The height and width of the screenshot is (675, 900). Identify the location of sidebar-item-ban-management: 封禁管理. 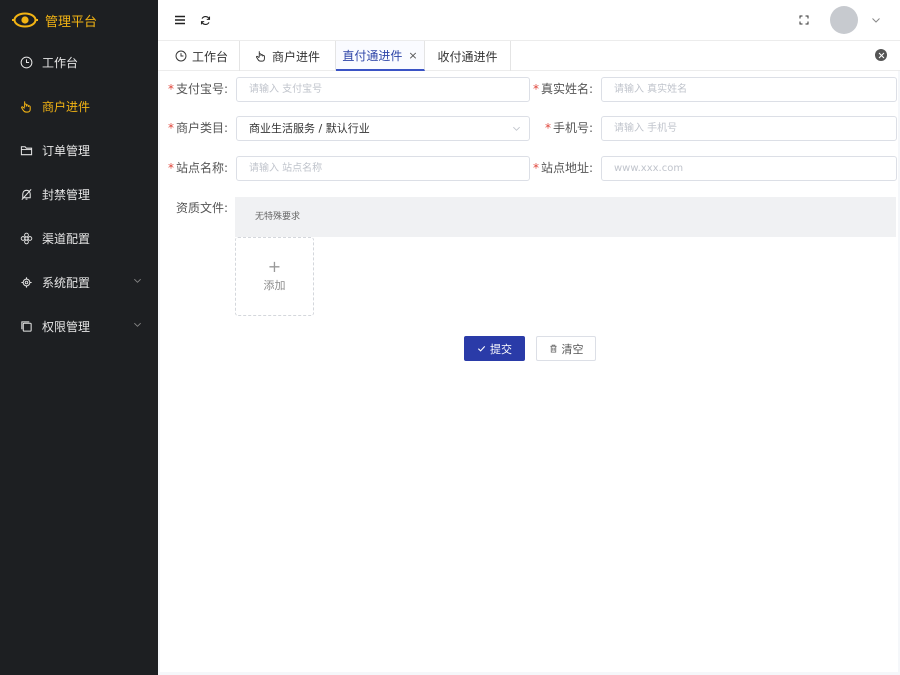
(79, 194).